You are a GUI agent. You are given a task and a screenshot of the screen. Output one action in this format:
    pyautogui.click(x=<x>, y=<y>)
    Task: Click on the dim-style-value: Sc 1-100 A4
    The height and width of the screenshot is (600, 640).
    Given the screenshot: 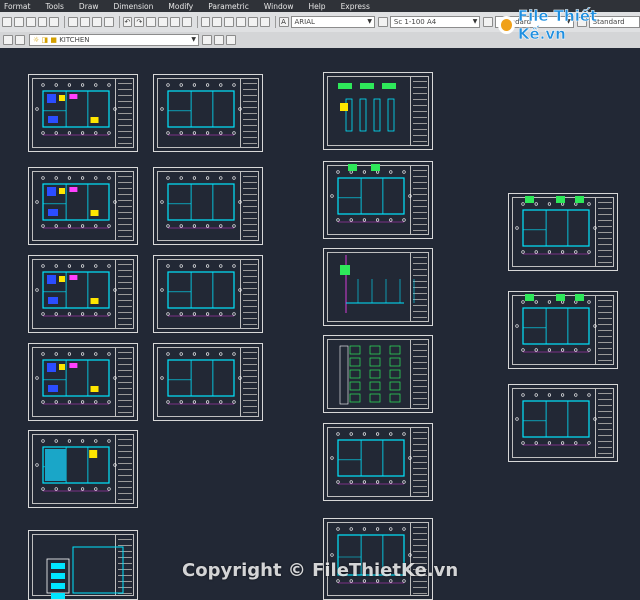 What is the action you would take?
    pyautogui.click(x=415, y=22)
    